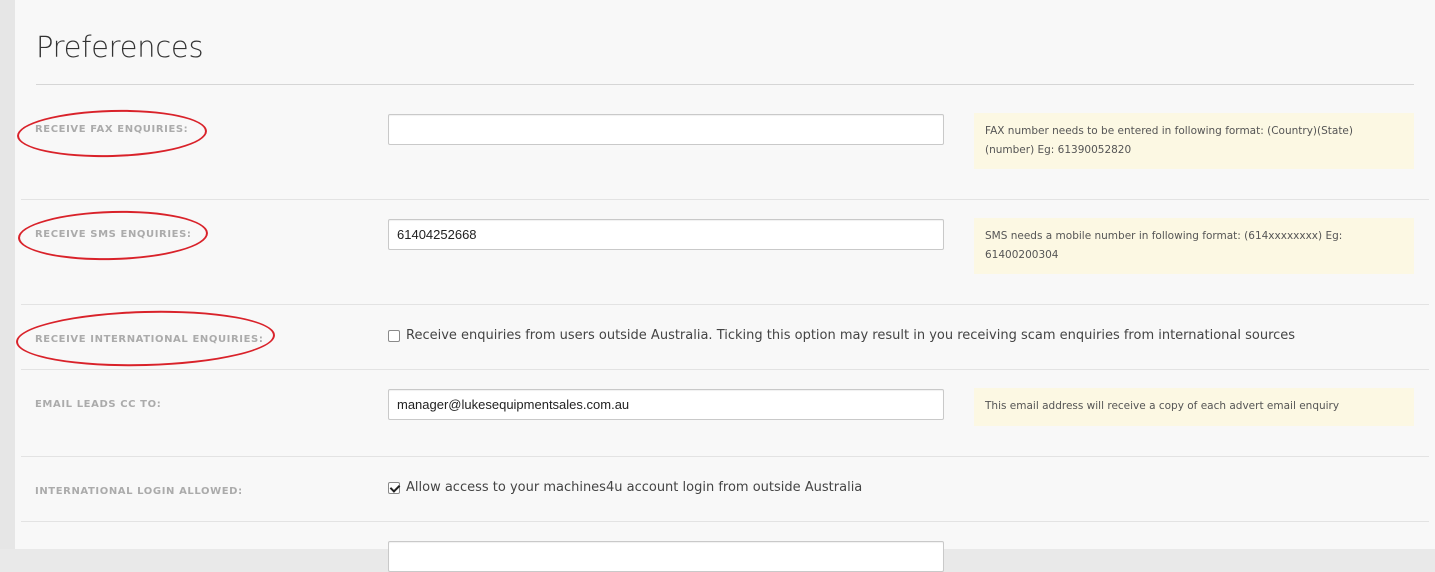 This screenshot has height=572, width=1435. What do you see at coordinates (666, 129) in the screenshot?
I see `fax-input` at bounding box center [666, 129].